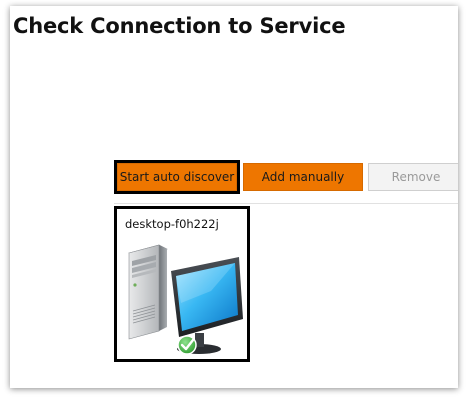  I want to click on device-card: desktop-f0h222j, so click(182, 284).